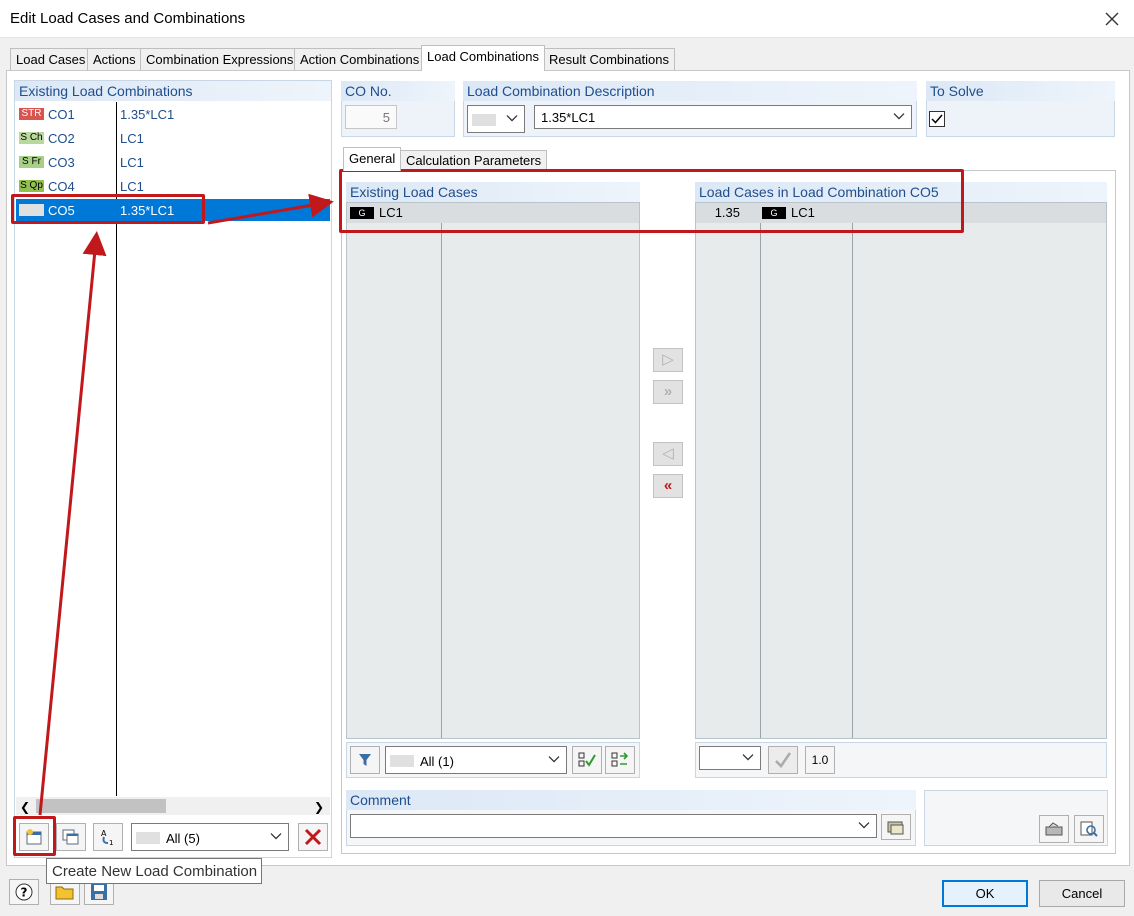  Describe the element at coordinates (72, 523) in the screenshot. I see `arrow-to-selected-row` at that location.